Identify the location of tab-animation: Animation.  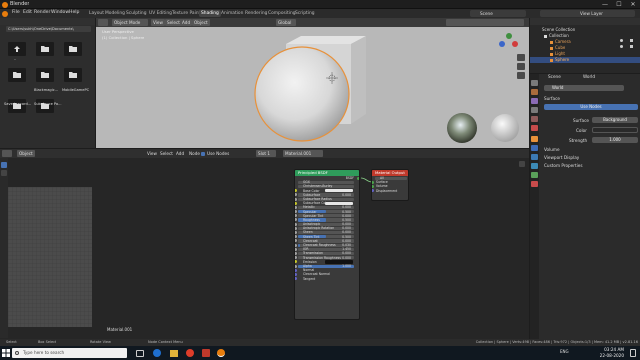
(232, 13).